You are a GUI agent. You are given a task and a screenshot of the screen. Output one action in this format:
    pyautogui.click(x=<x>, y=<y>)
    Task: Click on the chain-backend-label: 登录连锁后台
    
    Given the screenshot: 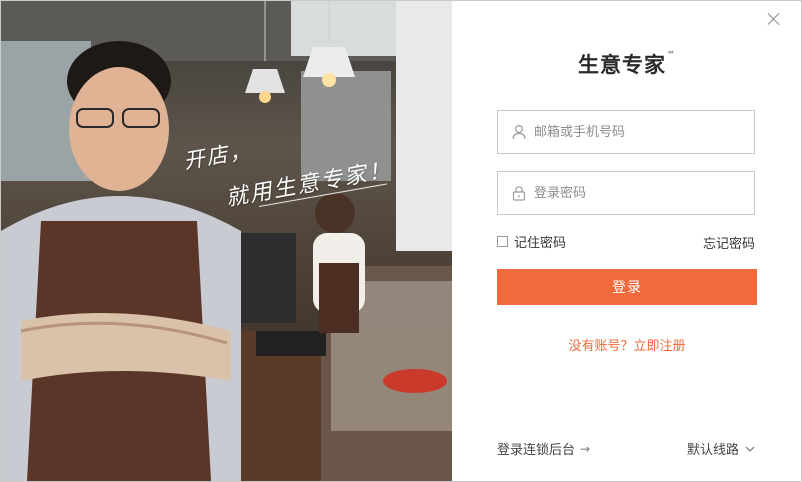 What is the action you would take?
    pyautogui.click(x=536, y=450)
    